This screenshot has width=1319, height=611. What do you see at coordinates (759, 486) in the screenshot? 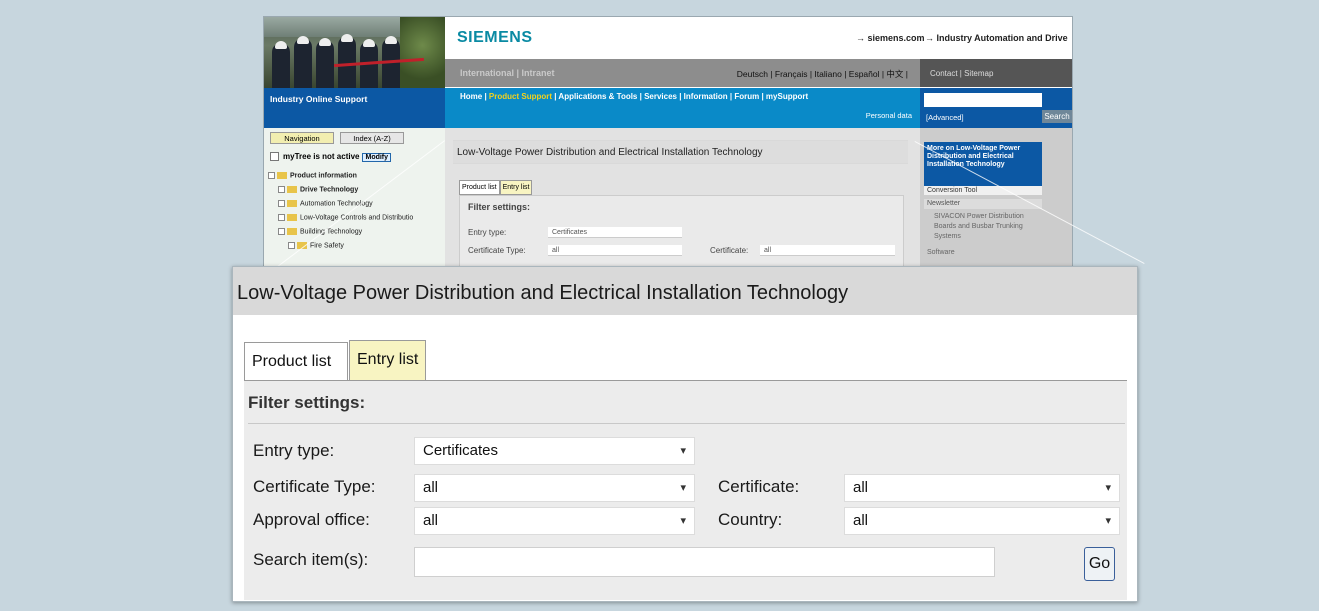
I see `certificate-label: Certificate:` at bounding box center [759, 486].